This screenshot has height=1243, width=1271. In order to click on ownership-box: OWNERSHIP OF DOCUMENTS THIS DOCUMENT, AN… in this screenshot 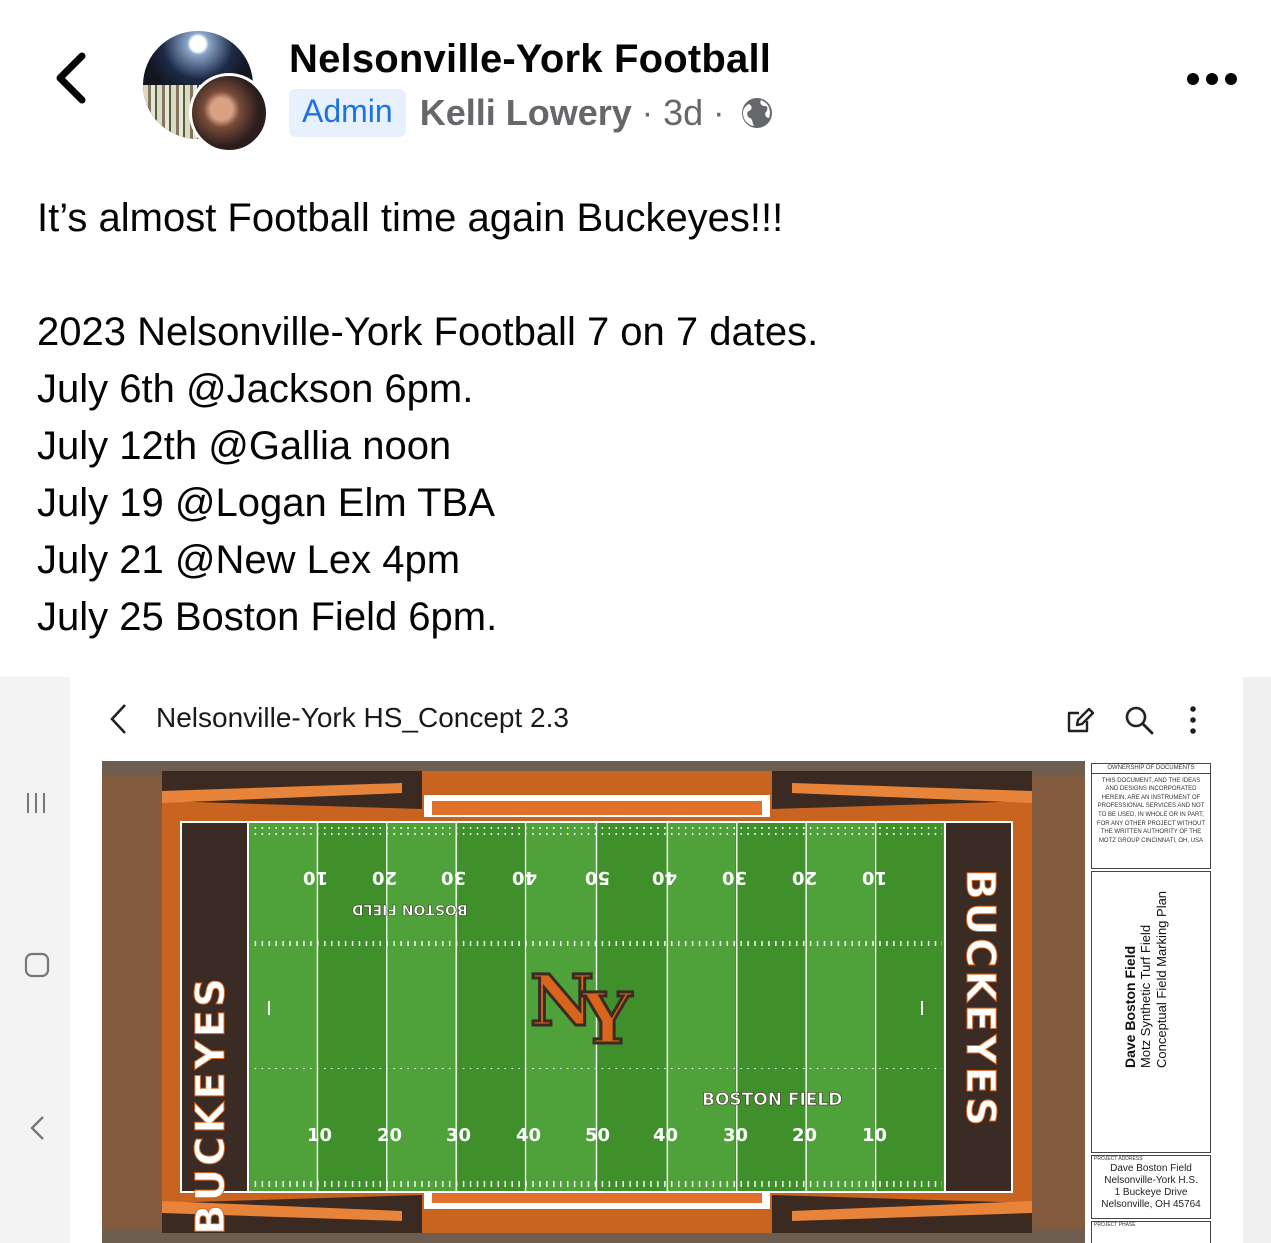, I will do `click(1151, 816)`.